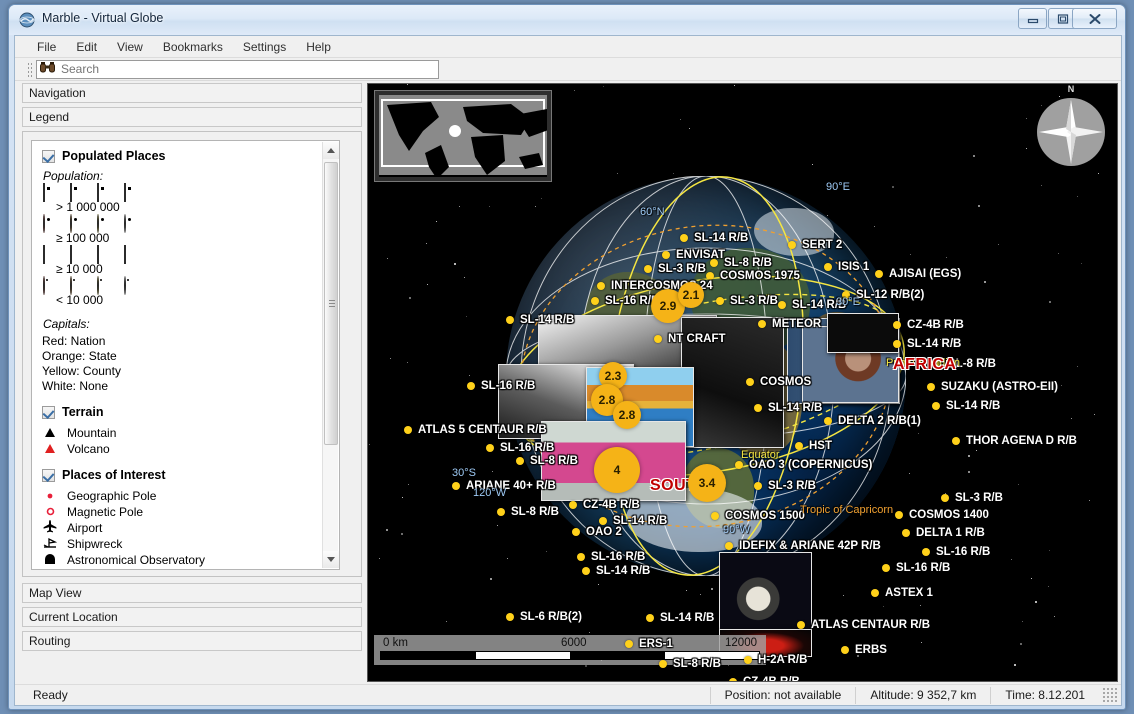 The width and height of the screenshot is (1134, 714). I want to click on satellite-label: SL-8 R/B, so click(748, 263).